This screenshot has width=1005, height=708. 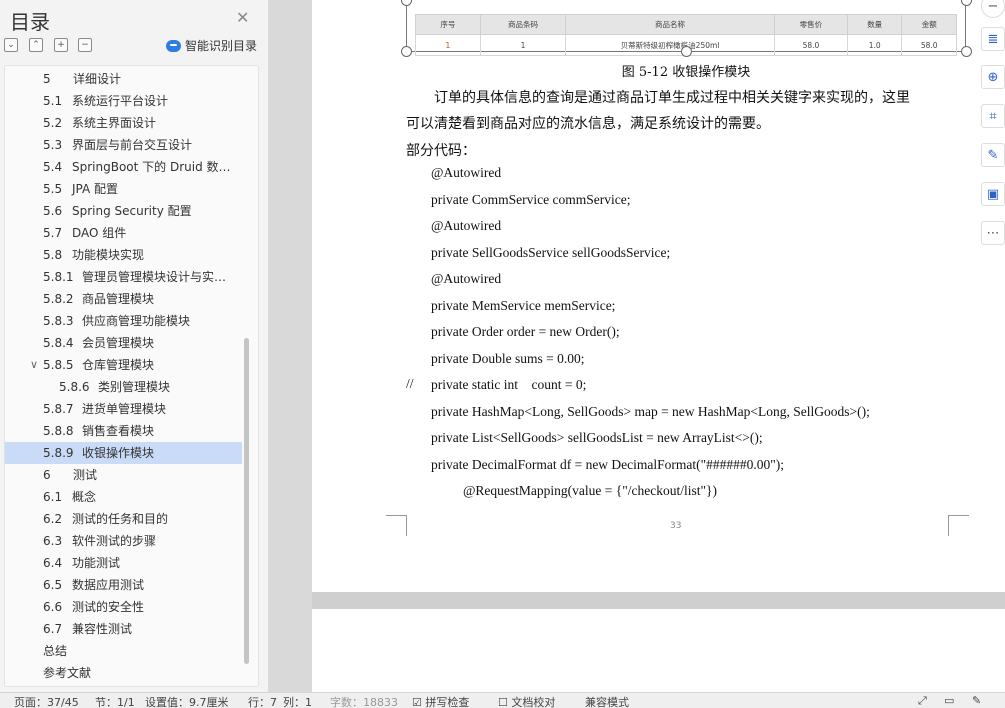 I want to click on toc-item-label: 数据应用测试, so click(x=108, y=585).